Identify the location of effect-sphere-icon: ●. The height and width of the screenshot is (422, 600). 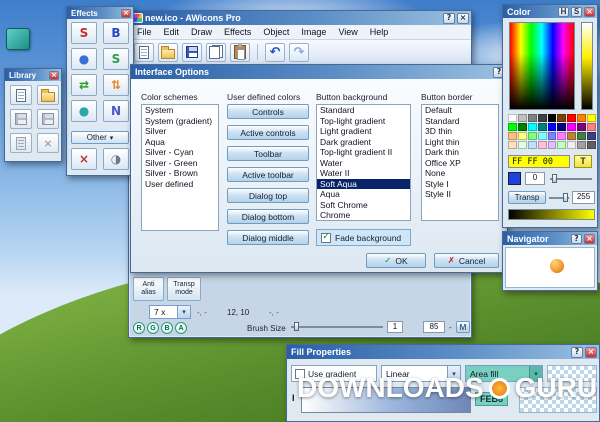
(84, 59).